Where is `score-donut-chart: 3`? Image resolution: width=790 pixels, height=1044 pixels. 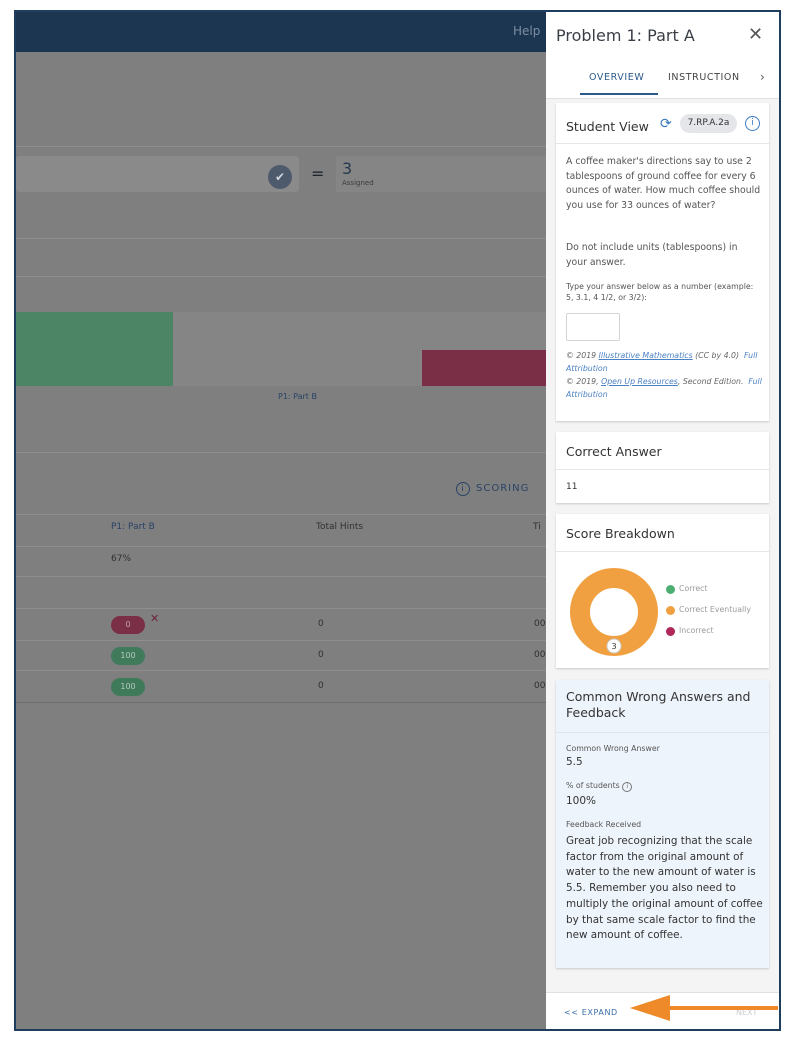 score-donut-chart: 3 is located at coordinates (614, 612).